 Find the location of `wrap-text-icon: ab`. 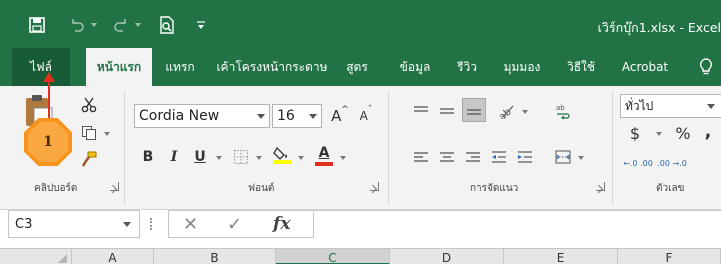

wrap-text-icon: ab is located at coordinates (563, 111).